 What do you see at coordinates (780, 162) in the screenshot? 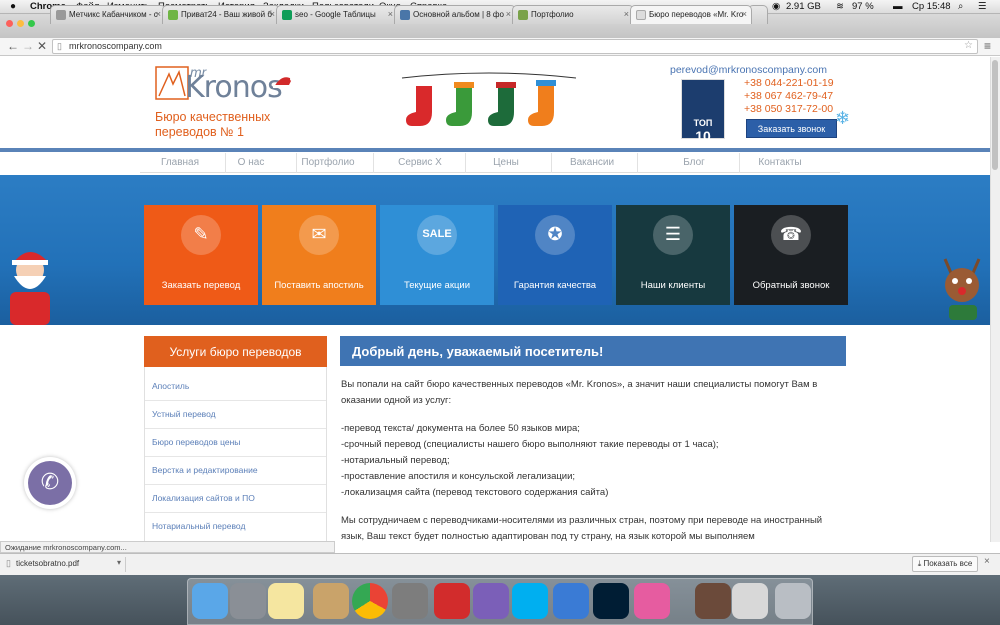
I see `nav-item: Контакты` at bounding box center [780, 162].